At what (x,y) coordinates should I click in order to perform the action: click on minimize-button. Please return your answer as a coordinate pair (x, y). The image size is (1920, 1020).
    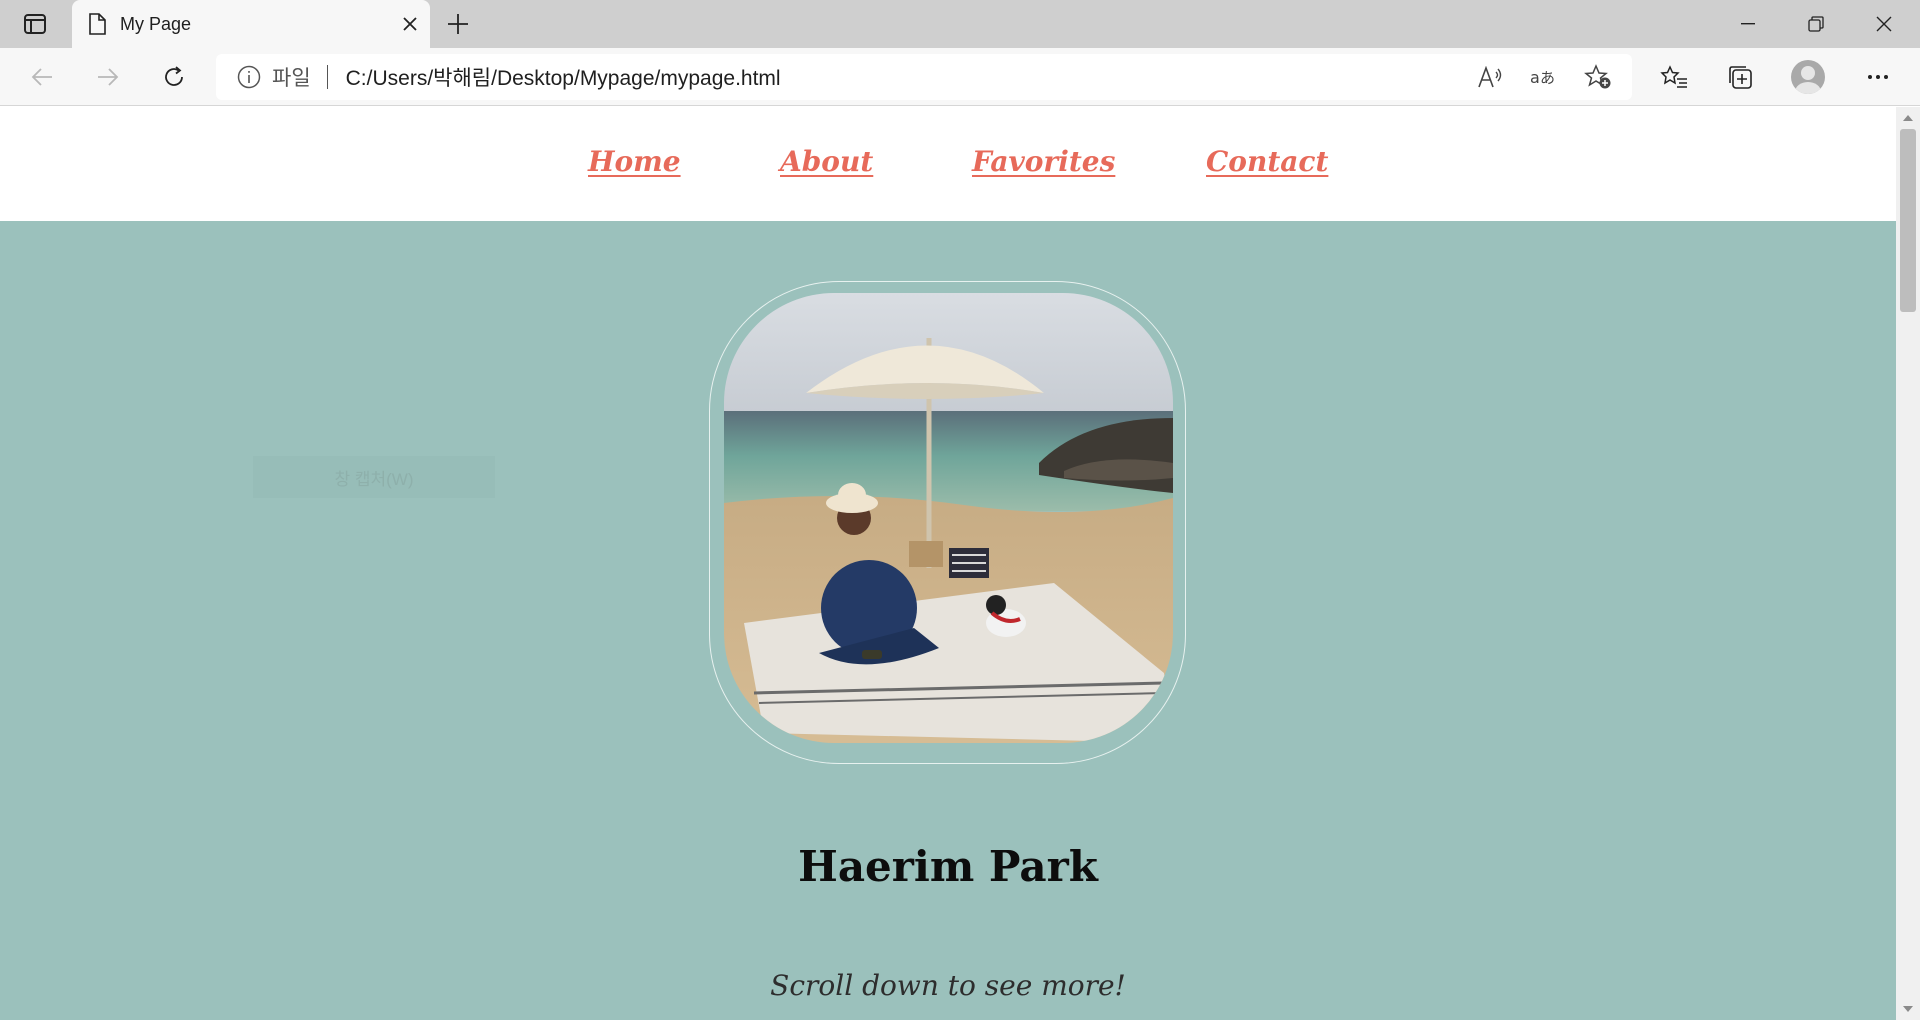
    Looking at the image, I should click on (1748, 24).